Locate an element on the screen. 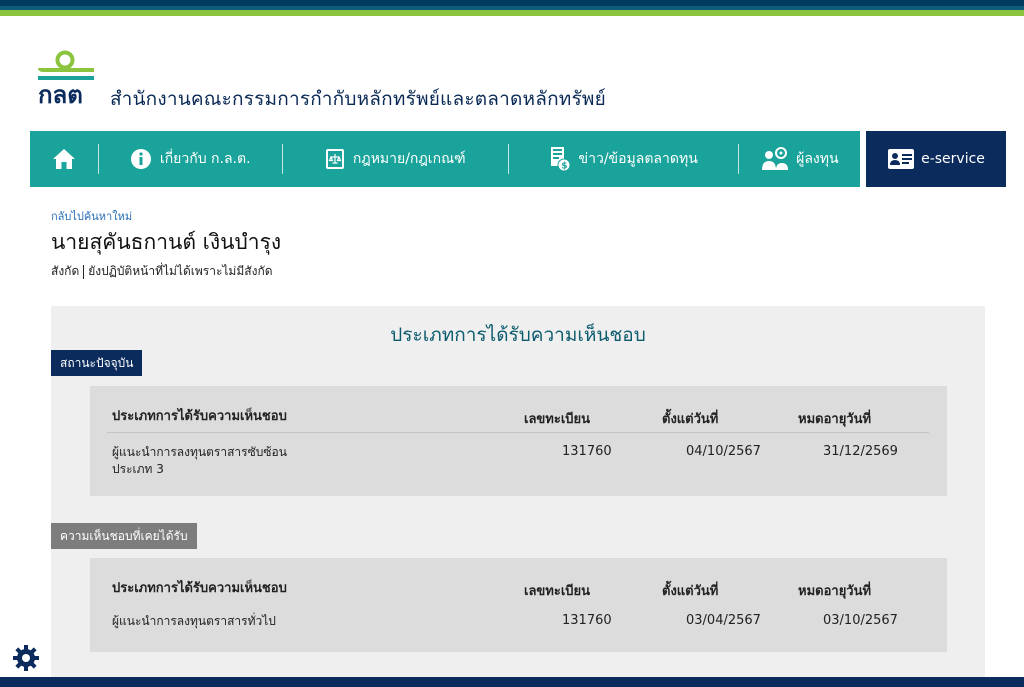  sec-logo: กลต is located at coordinates (68, 79).